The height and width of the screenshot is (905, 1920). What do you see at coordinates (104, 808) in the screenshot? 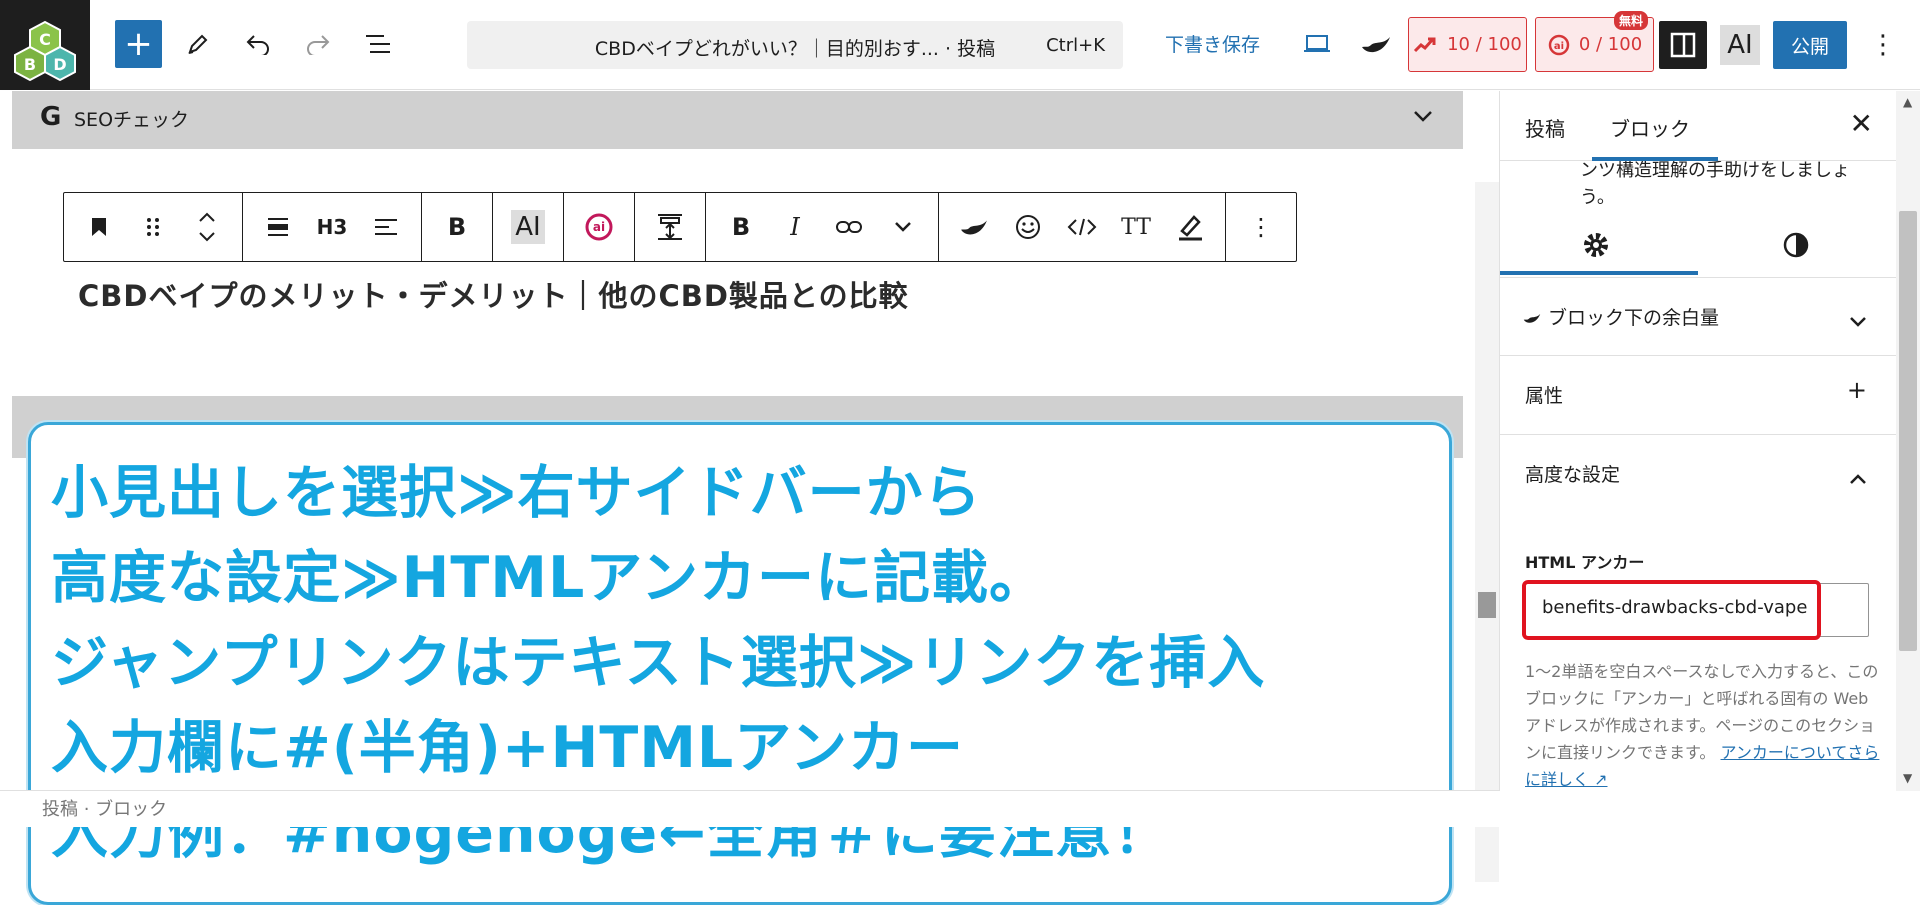
I see `breadcrumb: 投稿 · ブロック` at bounding box center [104, 808].